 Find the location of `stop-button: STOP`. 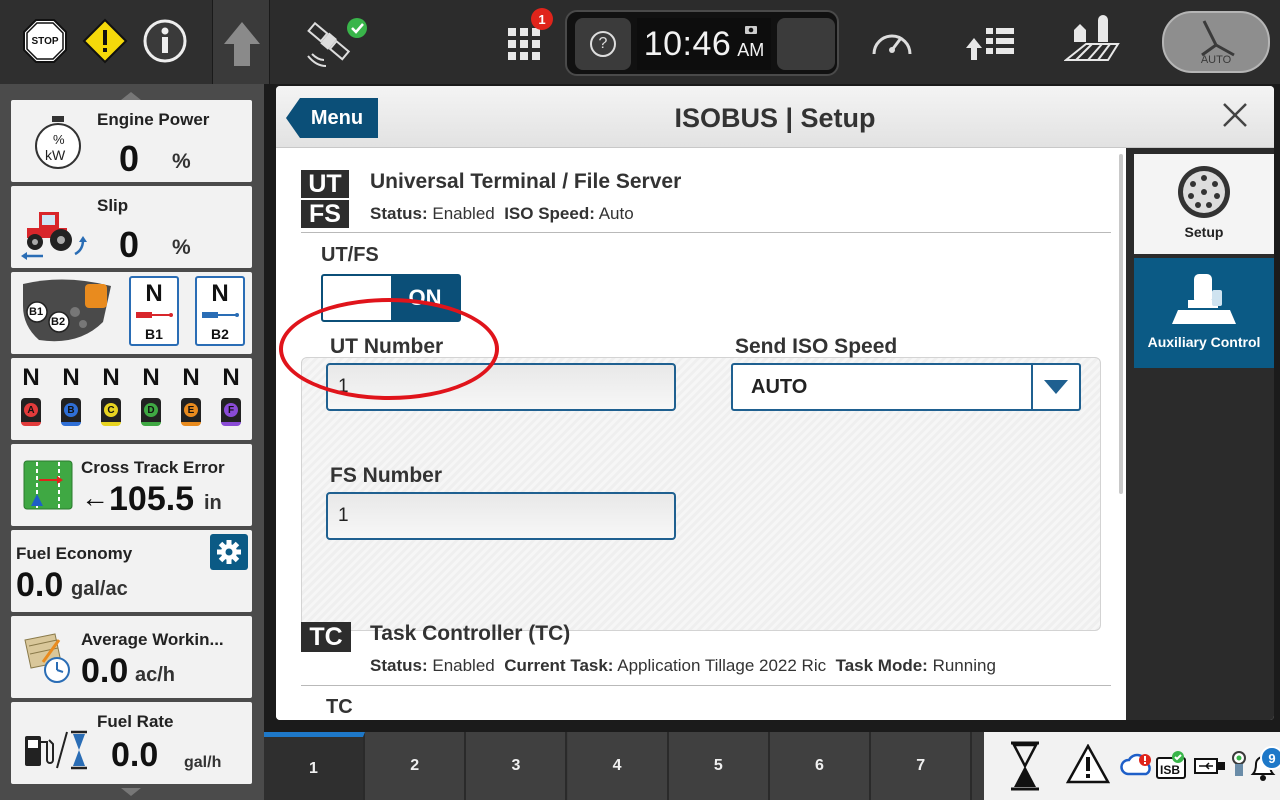

stop-button: STOP is located at coordinates (45, 41).